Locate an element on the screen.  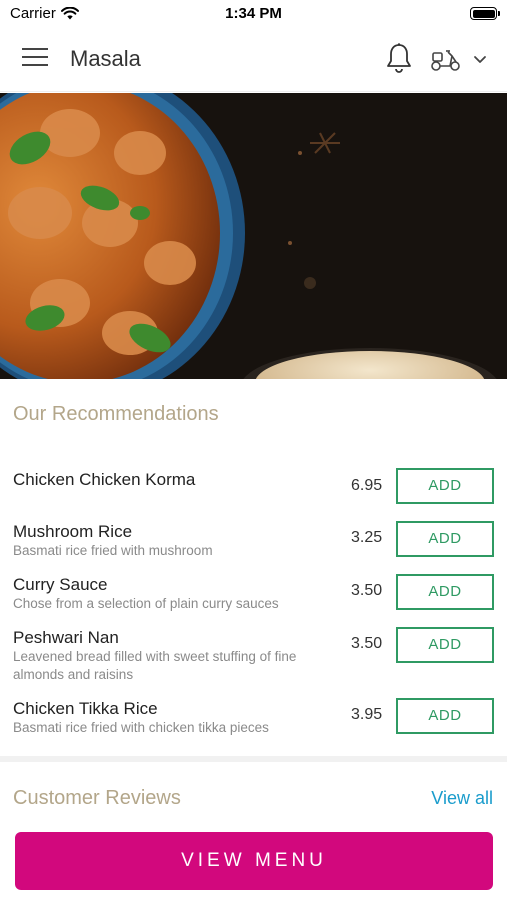
item-name: Chicken Chicken Korma is located at coordinates (104, 479).